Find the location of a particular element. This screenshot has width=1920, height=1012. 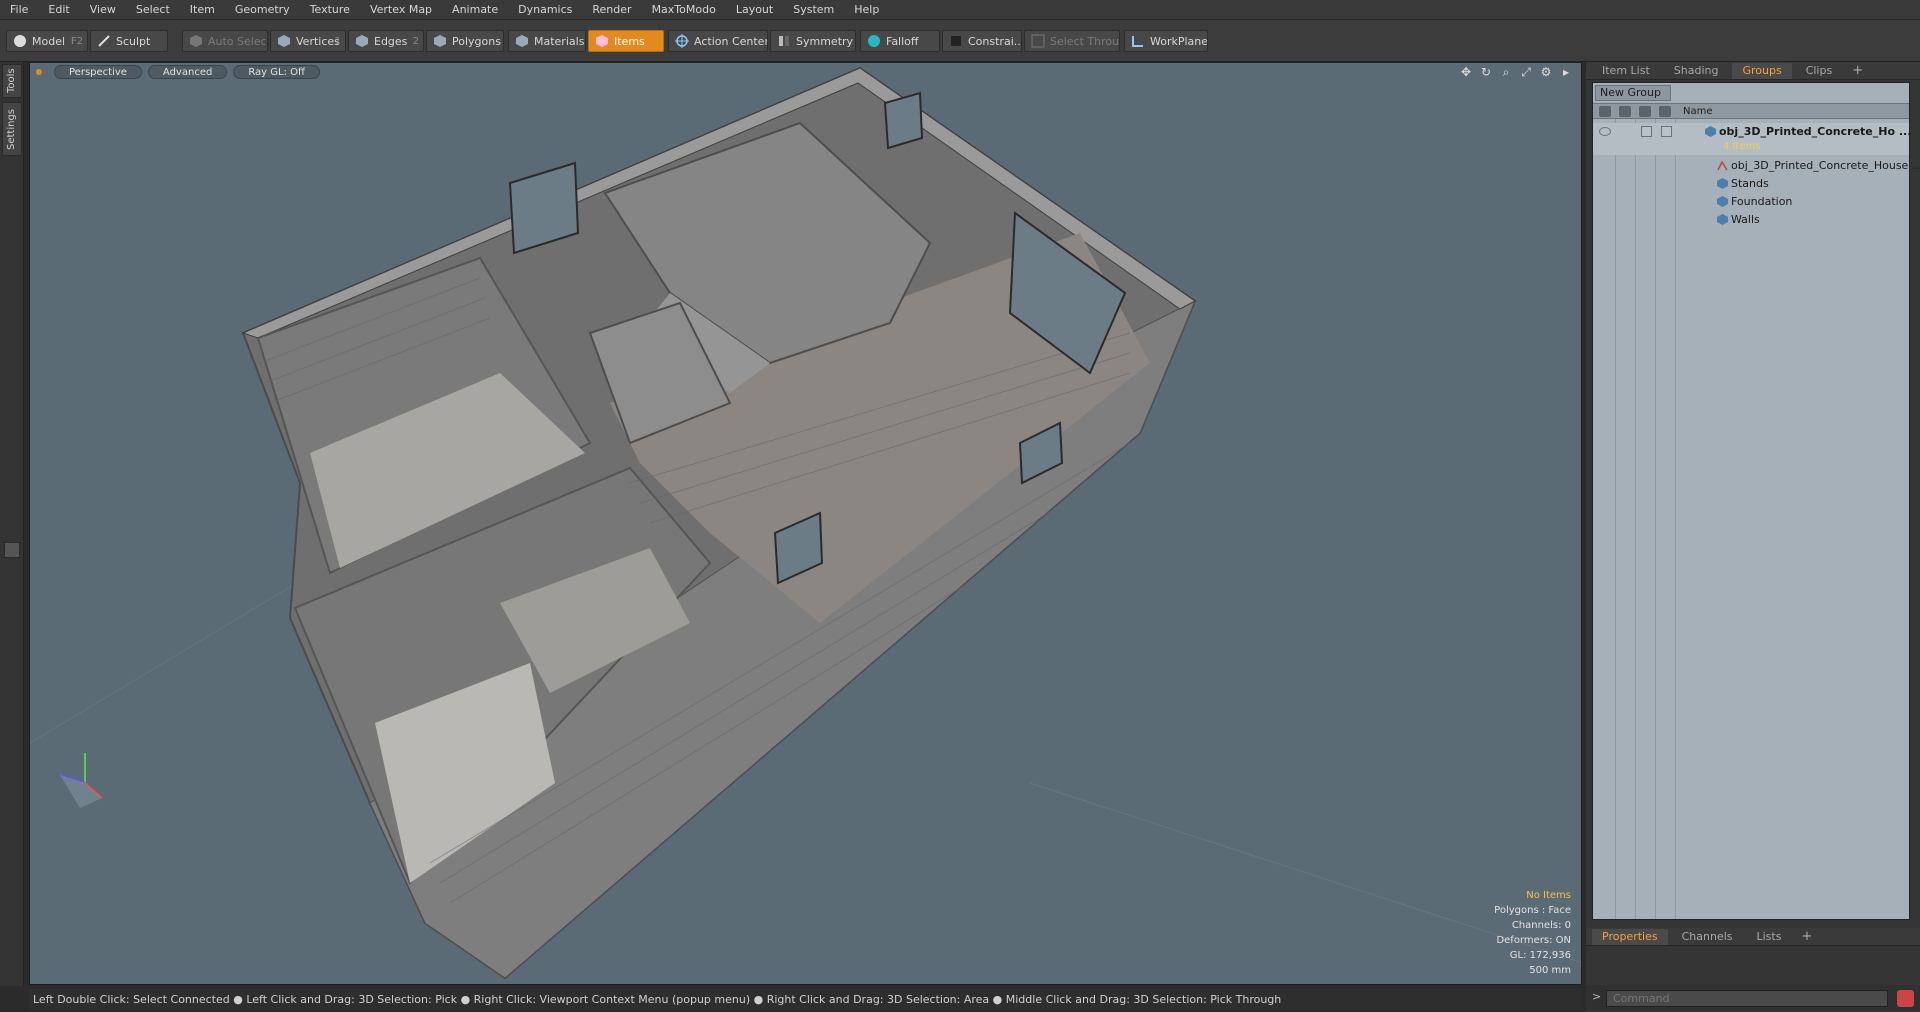

menu-render: Render is located at coordinates (611, 10).